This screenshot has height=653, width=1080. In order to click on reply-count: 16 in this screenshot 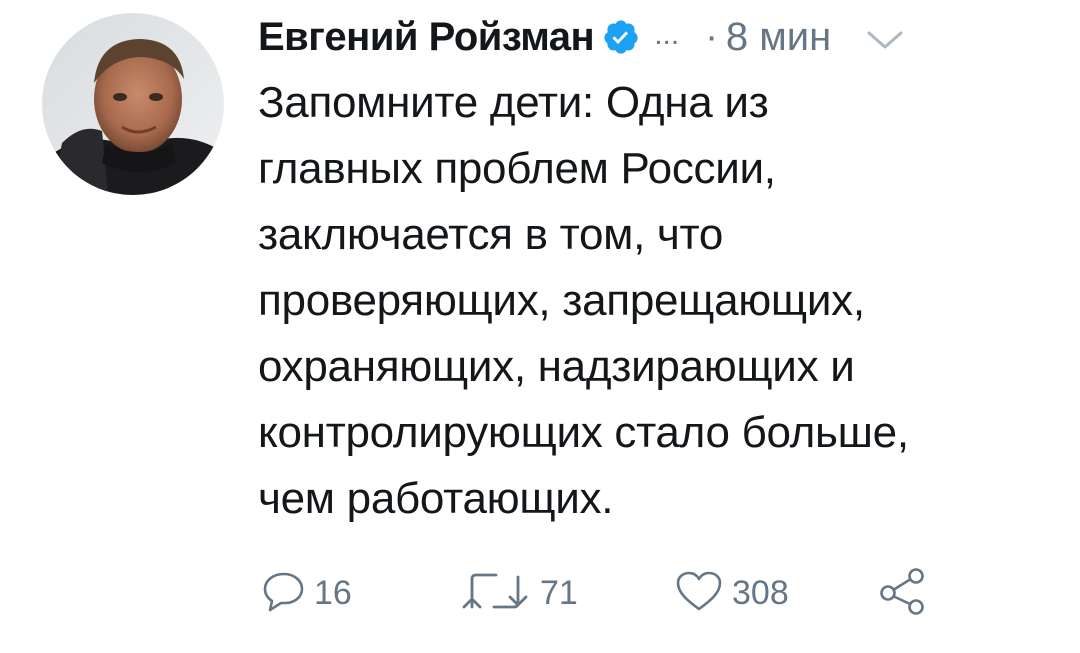, I will do `click(333, 592)`.